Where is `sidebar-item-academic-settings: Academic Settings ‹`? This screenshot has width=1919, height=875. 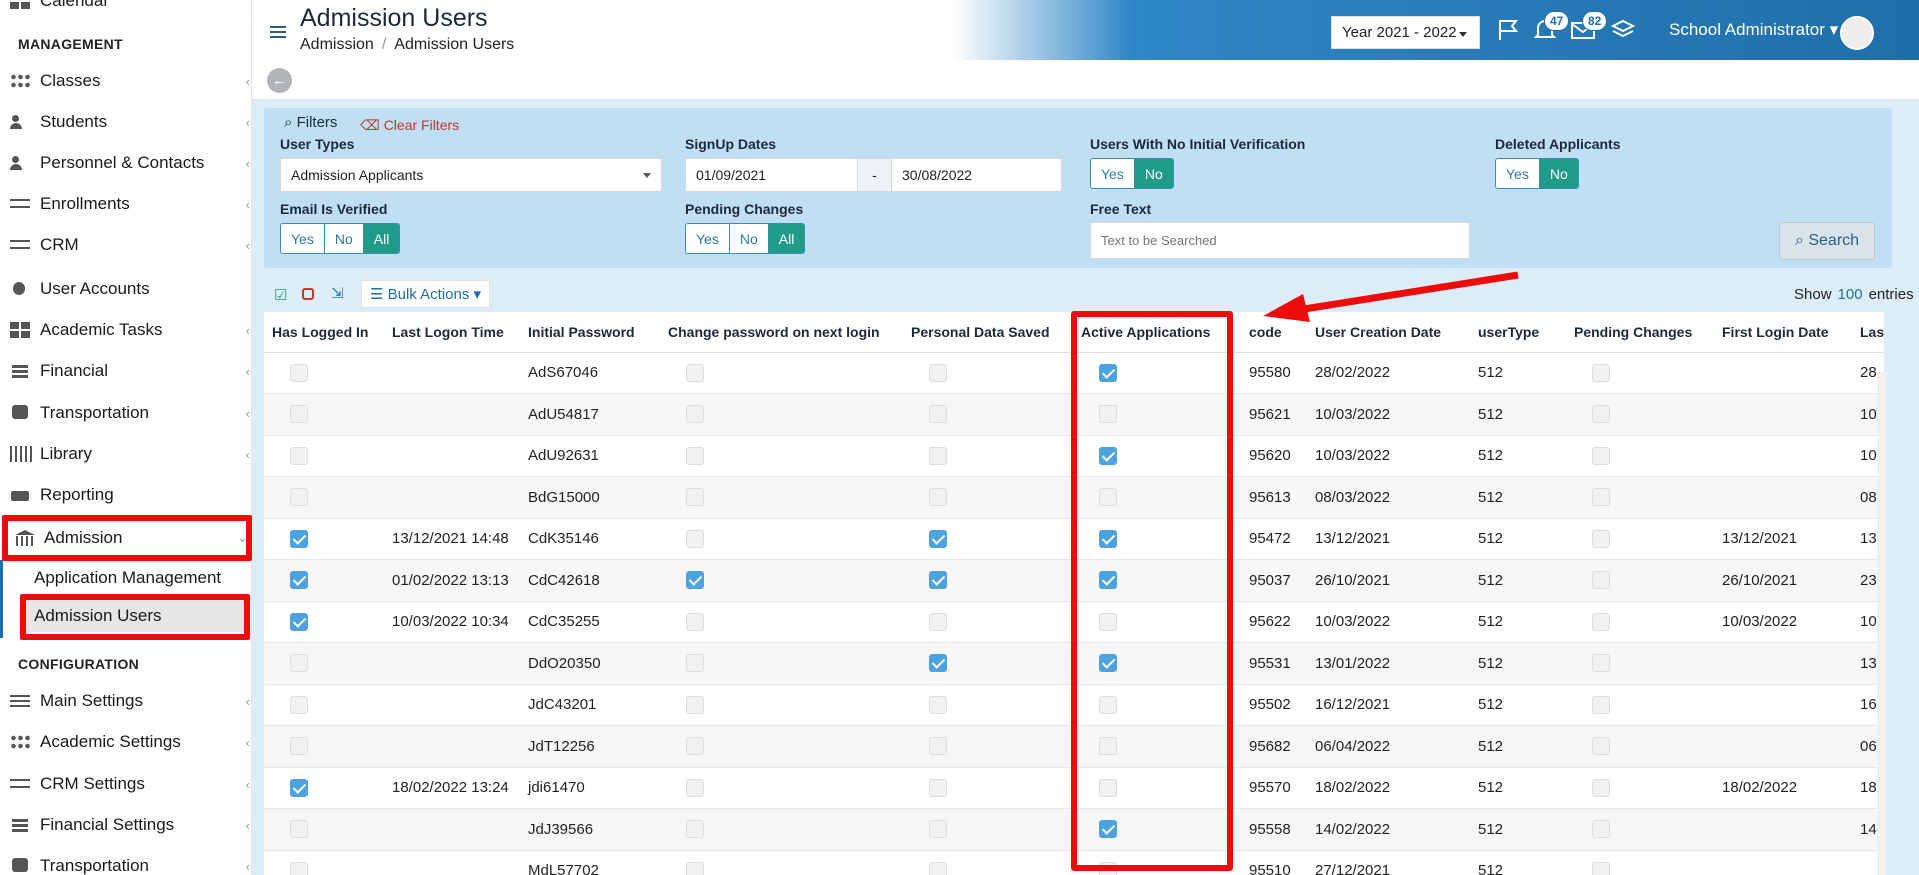
sidebar-item-academic-settings: Academic Settings ‹ is located at coordinates (130, 742).